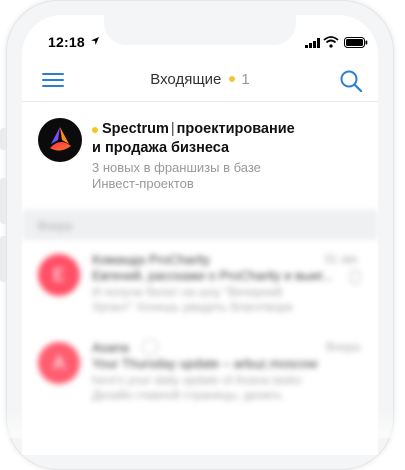 This screenshot has height=470, width=405. I want to click on avatar: E, so click(59, 275).